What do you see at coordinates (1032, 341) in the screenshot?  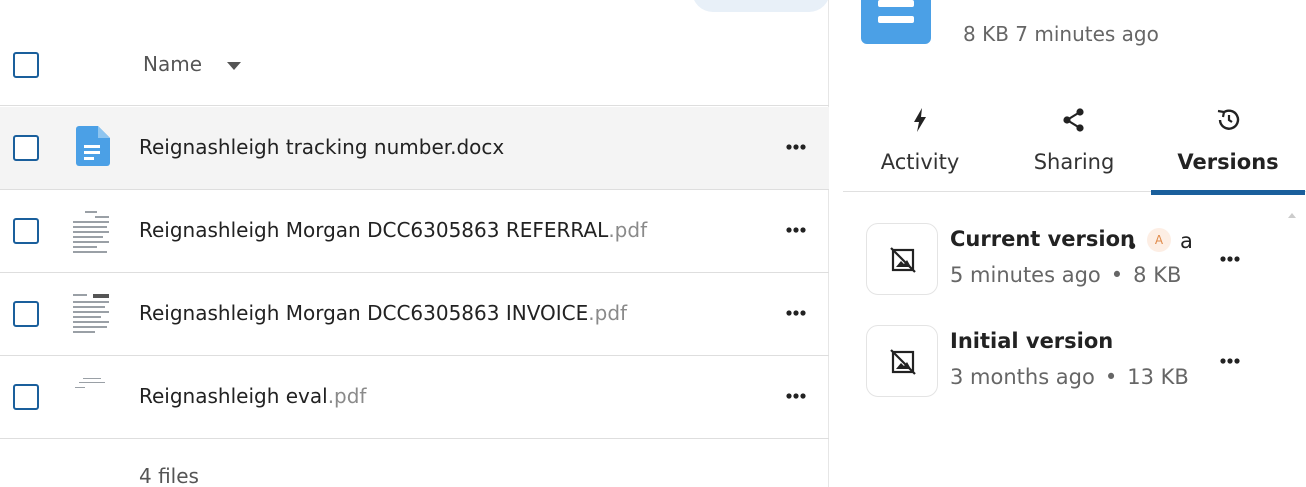 I see `version-title: Initial version` at bounding box center [1032, 341].